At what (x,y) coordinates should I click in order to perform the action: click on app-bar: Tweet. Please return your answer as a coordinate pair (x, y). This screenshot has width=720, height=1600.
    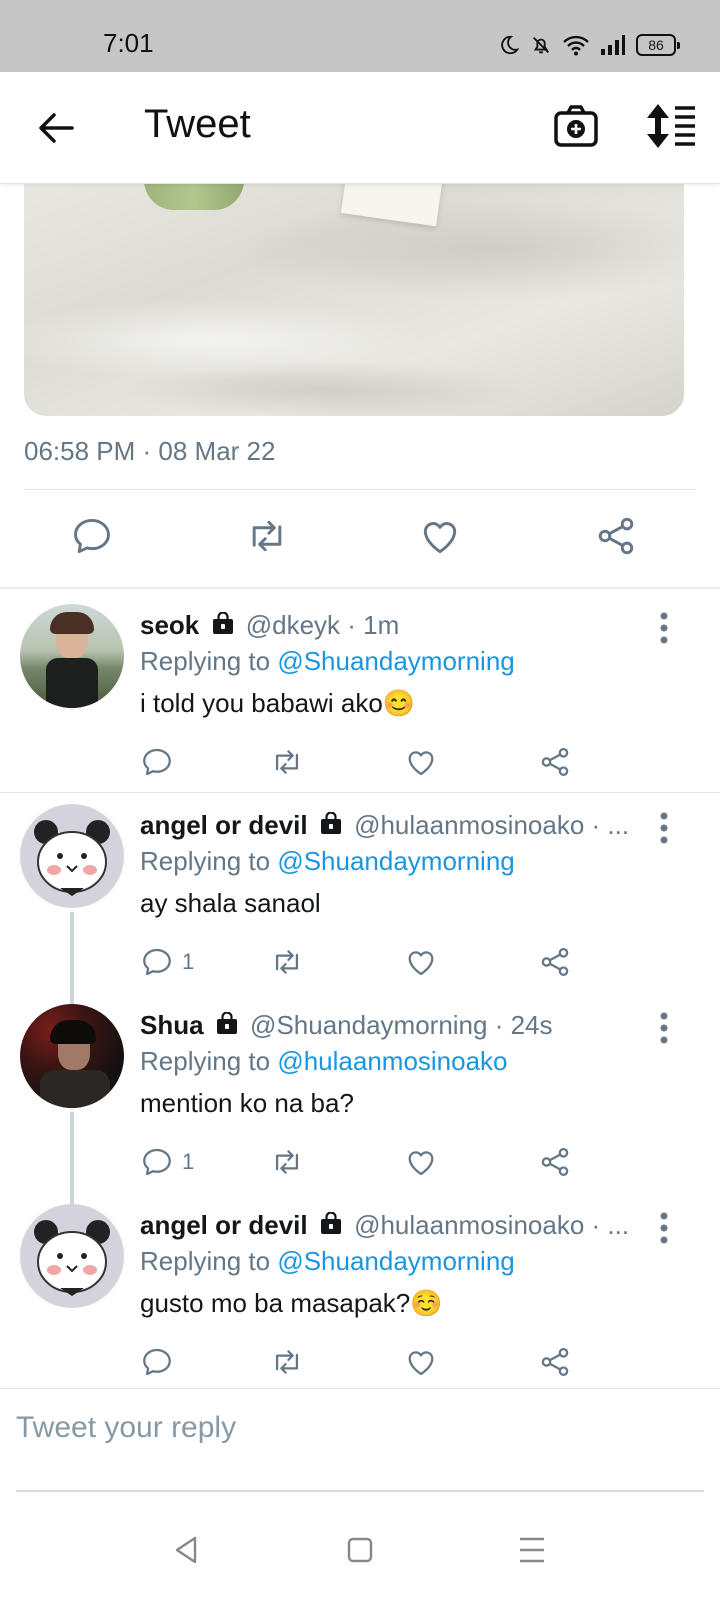
    Looking at the image, I should click on (360, 128).